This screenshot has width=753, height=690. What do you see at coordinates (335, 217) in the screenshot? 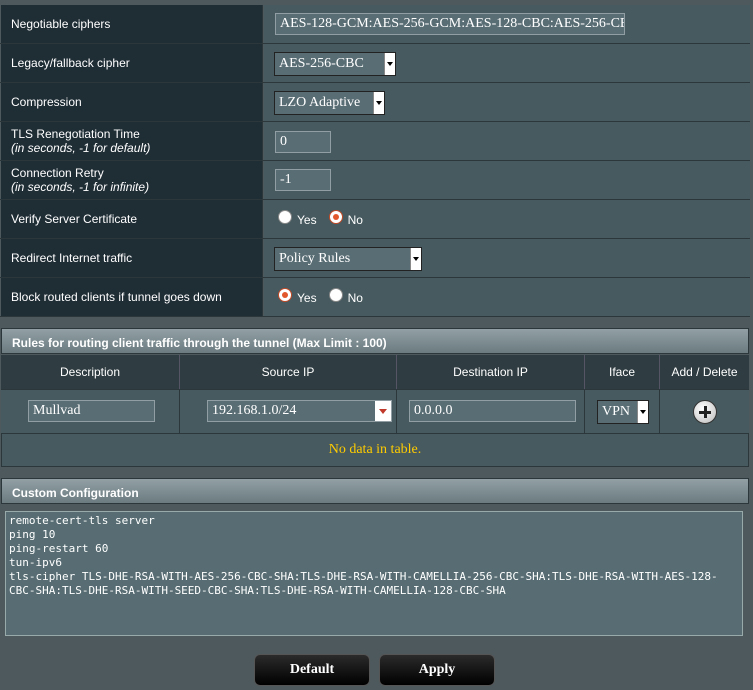
I see `verify-cert-no-radio` at bounding box center [335, 217].